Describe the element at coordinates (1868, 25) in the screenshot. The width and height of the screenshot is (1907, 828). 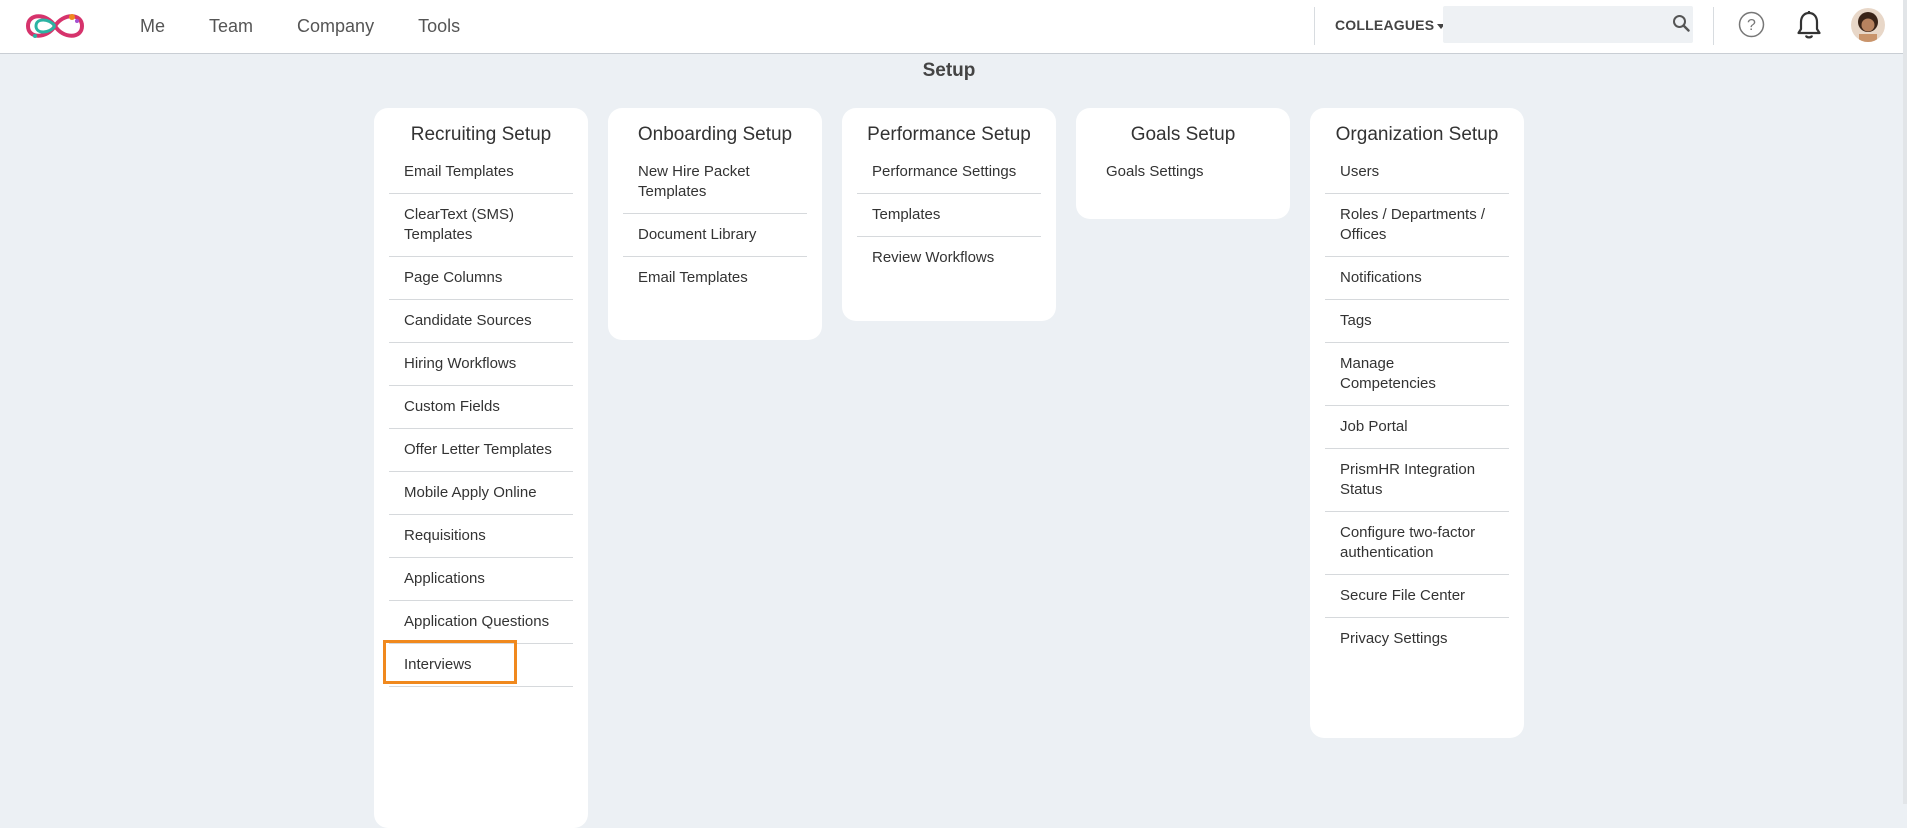
I see `avatar` at that location.